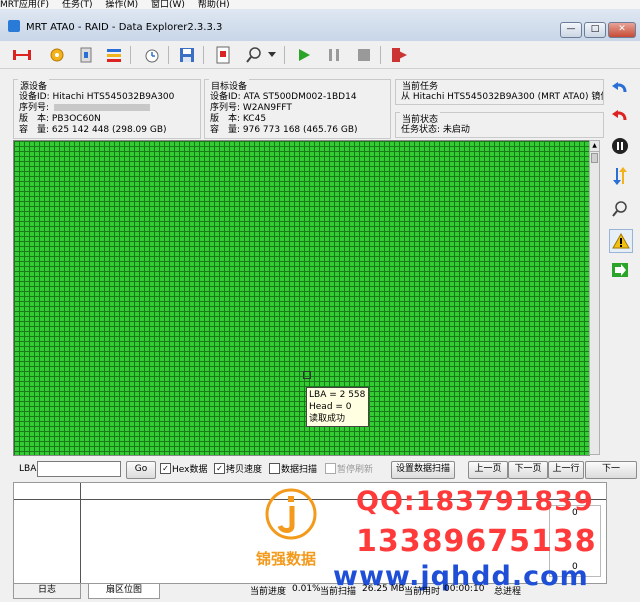  What do you see at coordinates (93, 130) in the screenshot?
I see `source-capacity: 容 量: 625 142 448 (298.09 GB)` at bounding box center [93, 130].